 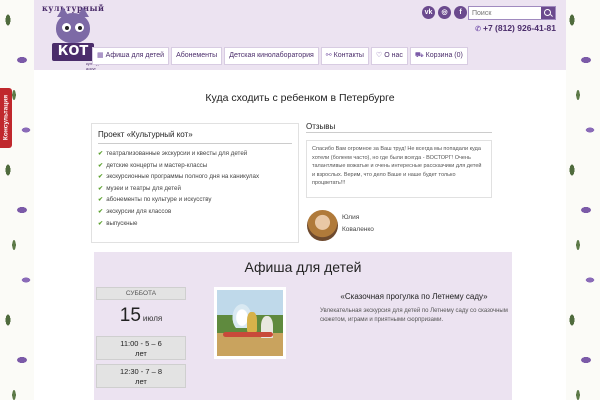 I want to click on time-slot-button: 11:00 - 5 – 6 лет, so click(x=141, y=348).